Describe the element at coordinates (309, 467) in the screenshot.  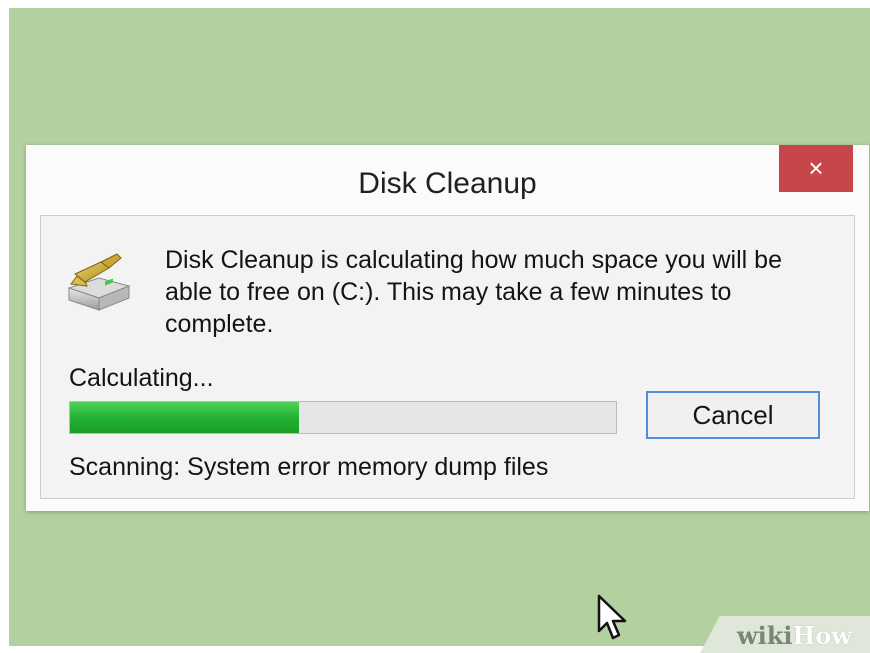
I see `scanning-status: Scanning: System error memory dump files` at that location.